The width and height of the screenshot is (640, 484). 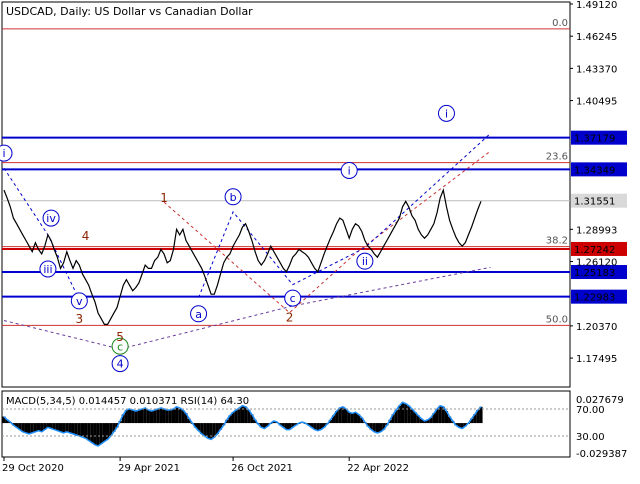 I want to click on wave-label-blue: b, so click(x=233, y=197).